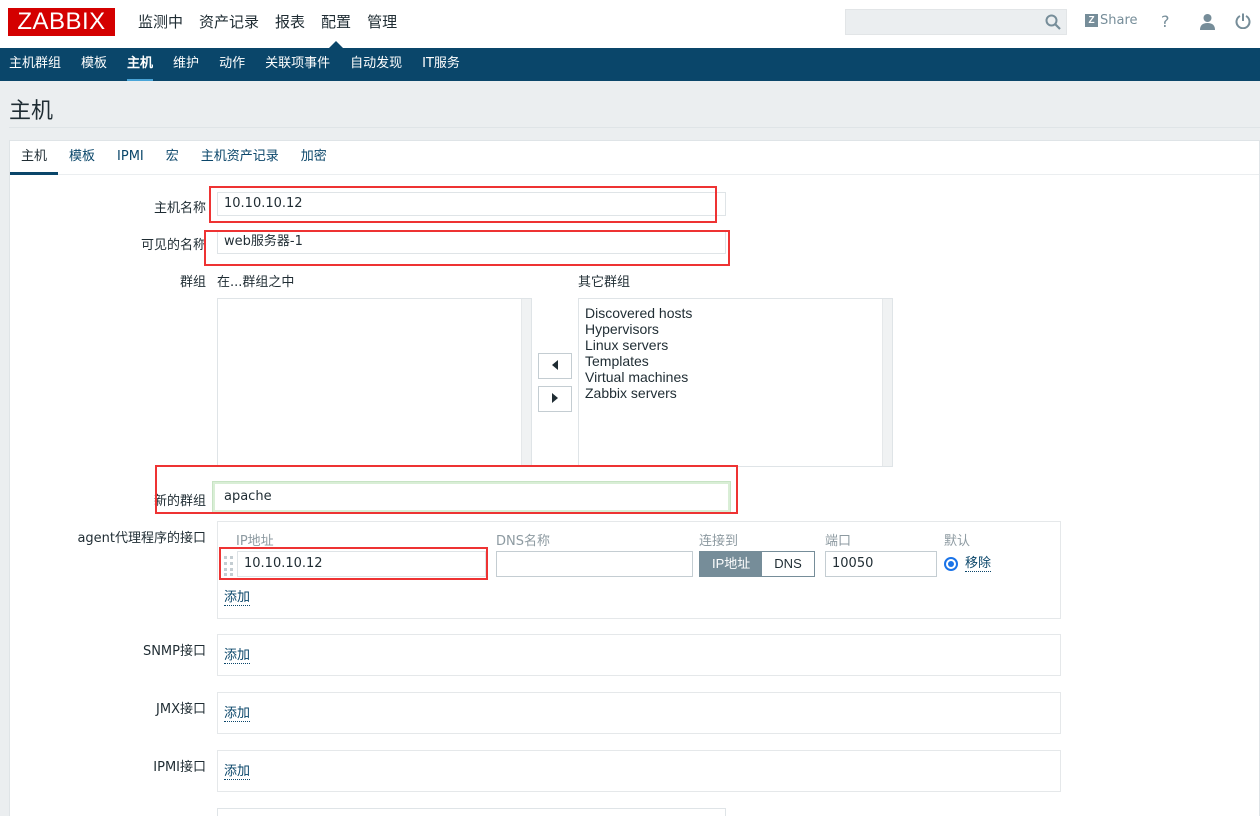 The height and width of the screenshot is (816, 1260). Describe the element at coordinates (336, 24) in the screenshot. I see `main-nav-configuration: 配置` at that location.